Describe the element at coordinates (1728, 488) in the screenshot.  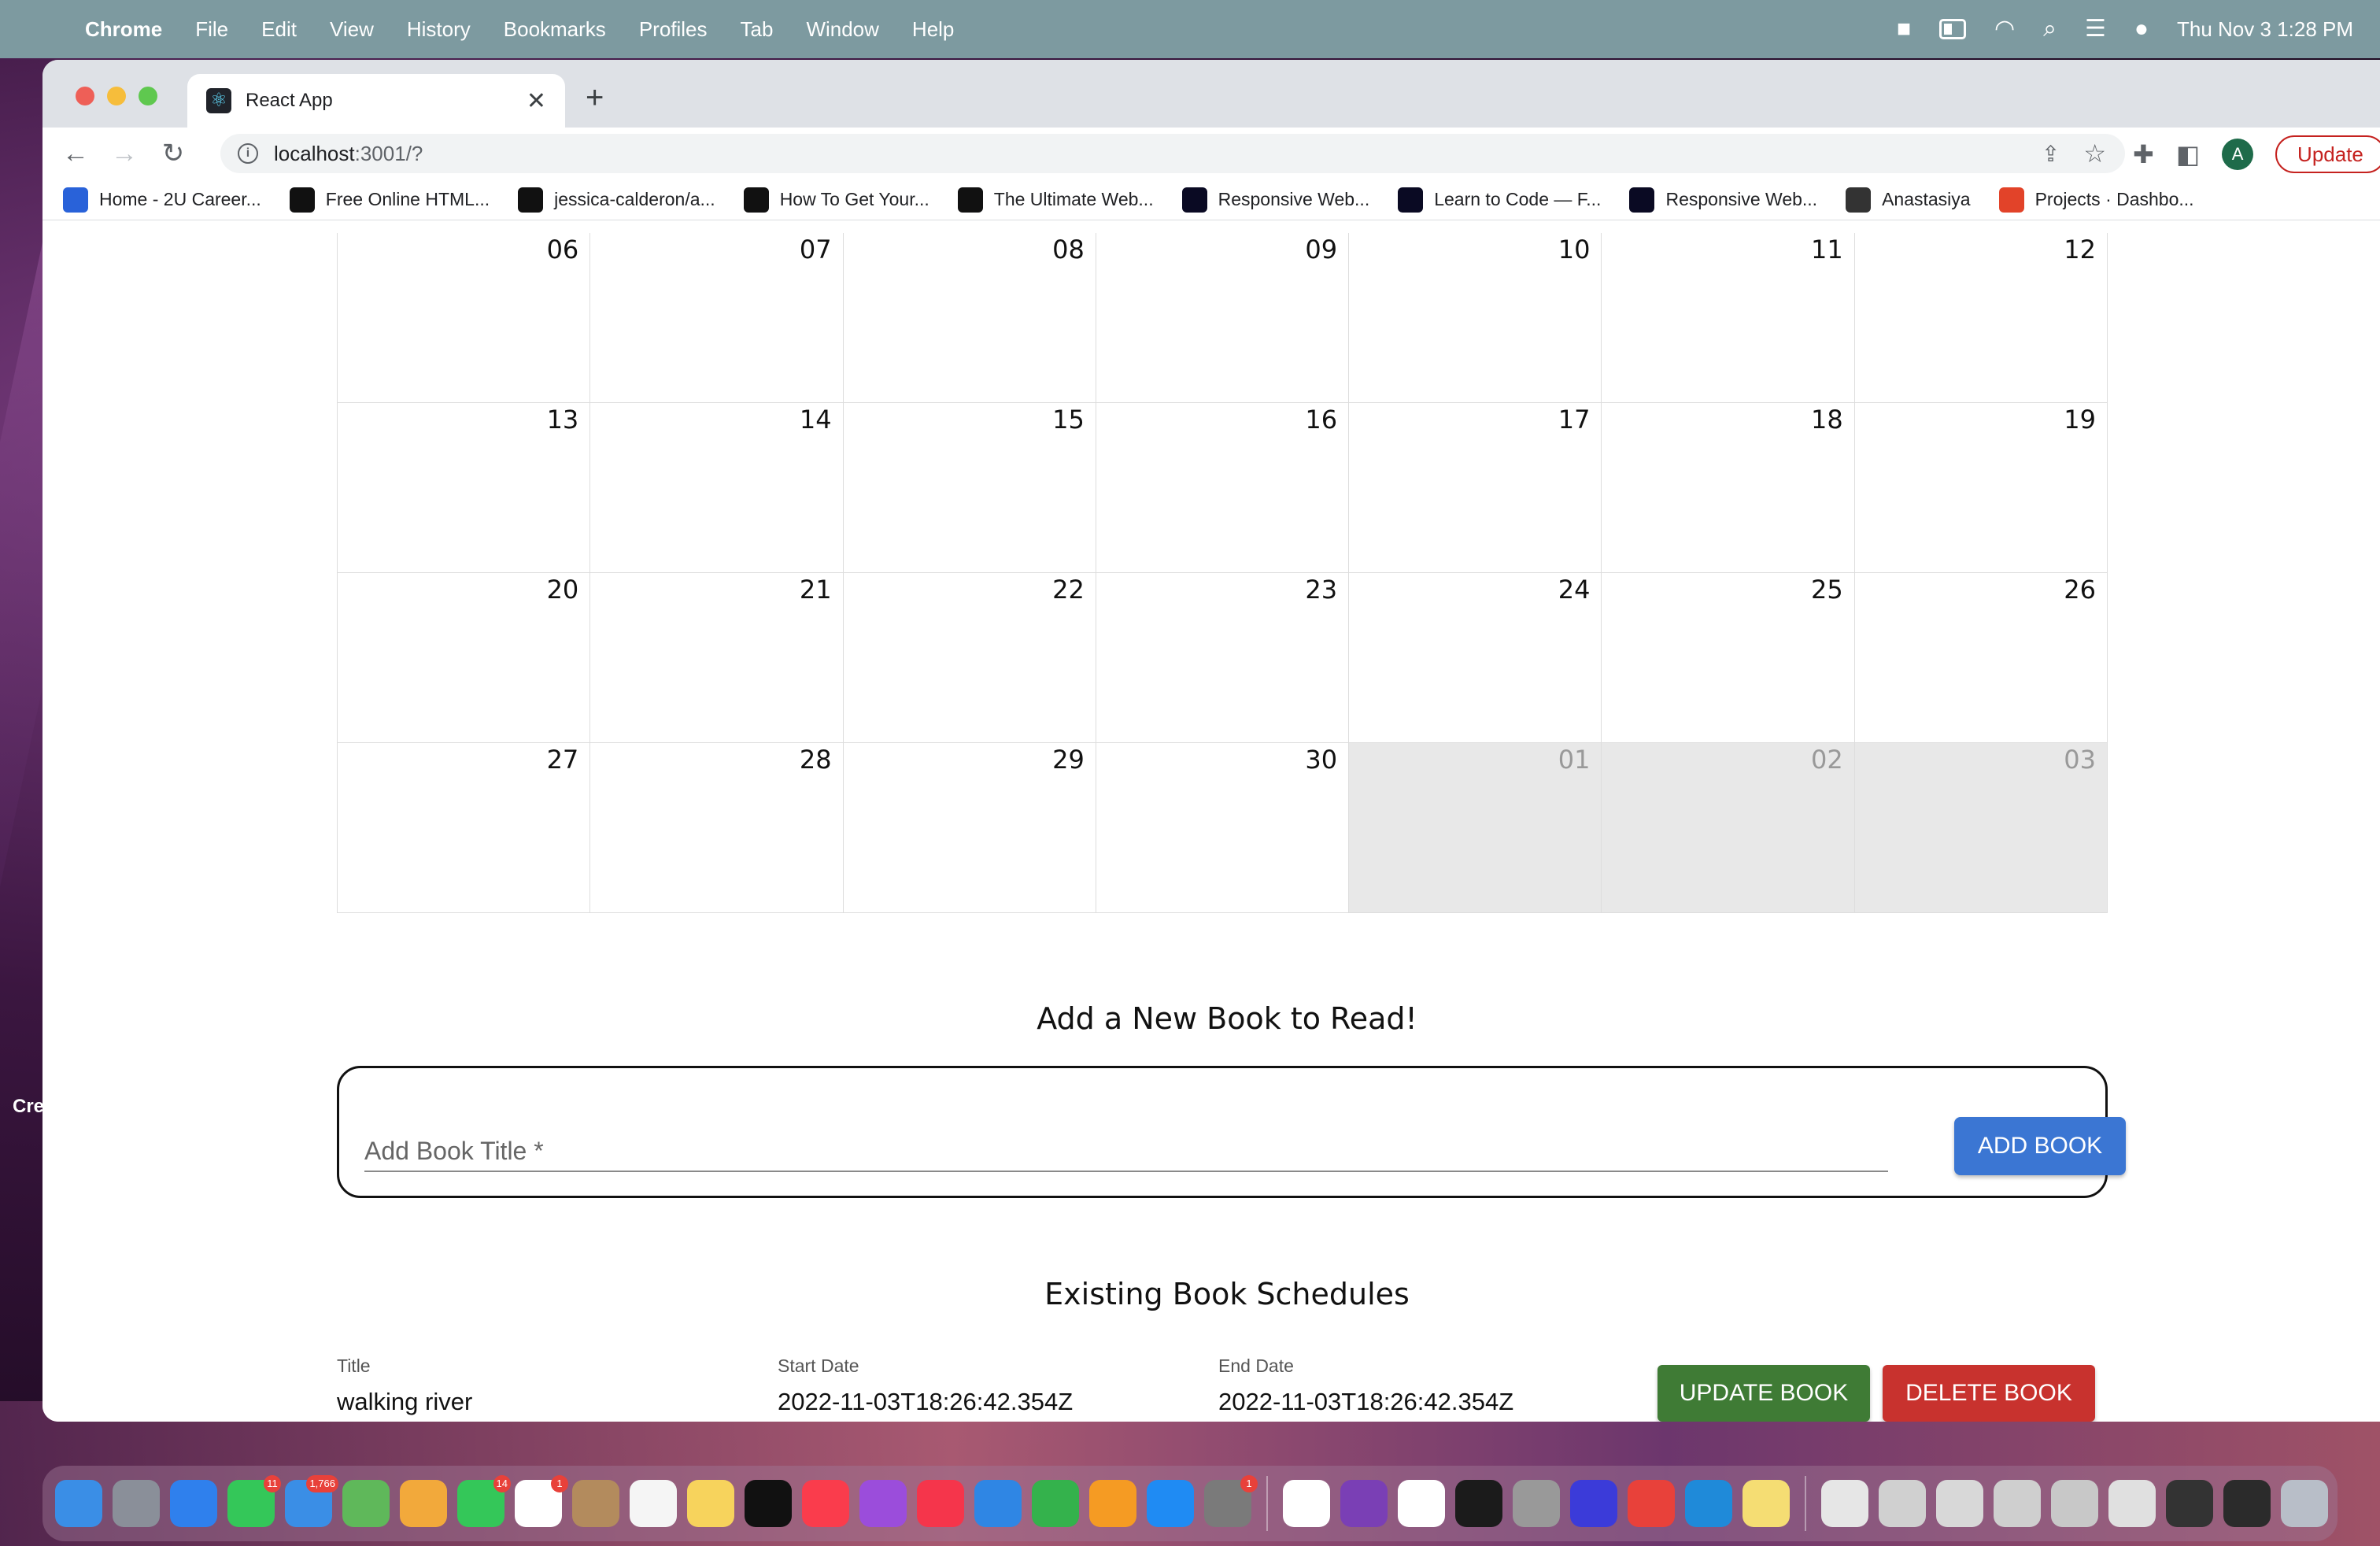
I see `calendar-day-cell: 18` at that location.